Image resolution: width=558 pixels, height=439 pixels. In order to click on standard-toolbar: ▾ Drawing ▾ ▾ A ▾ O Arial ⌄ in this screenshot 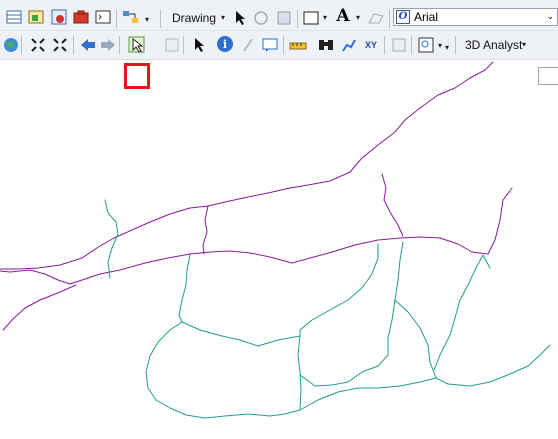, I will do `click(279, 15)`.